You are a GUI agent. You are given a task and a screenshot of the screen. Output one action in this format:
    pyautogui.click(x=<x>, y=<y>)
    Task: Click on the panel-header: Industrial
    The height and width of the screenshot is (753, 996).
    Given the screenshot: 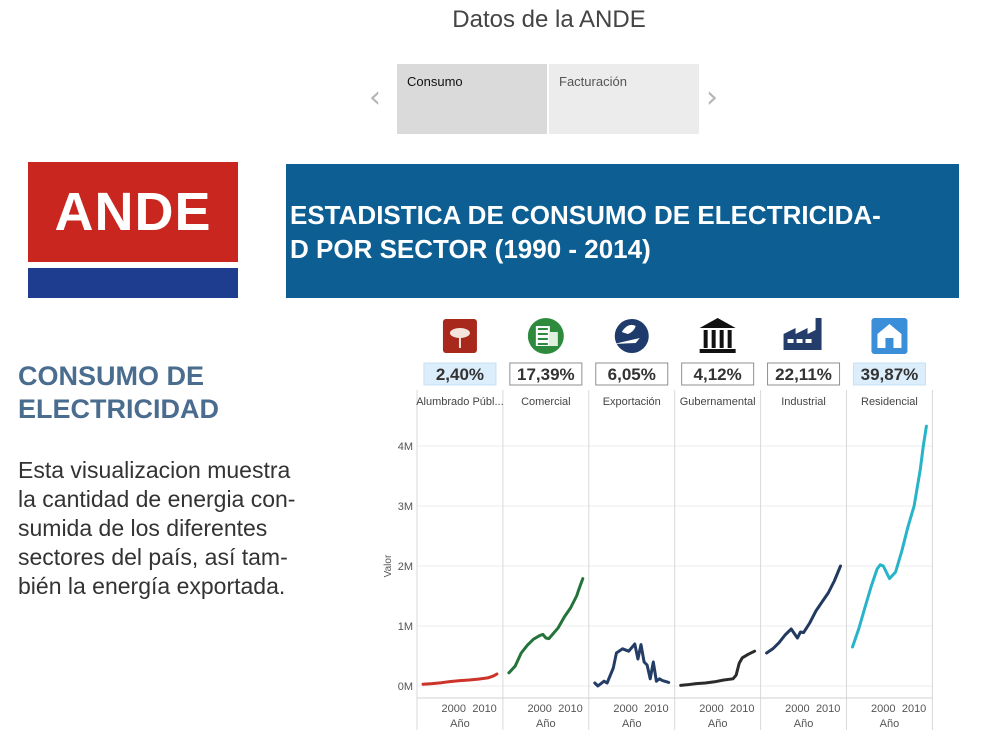 What is the action you would take?
    pyautogui.click(x=803, y=402)
    